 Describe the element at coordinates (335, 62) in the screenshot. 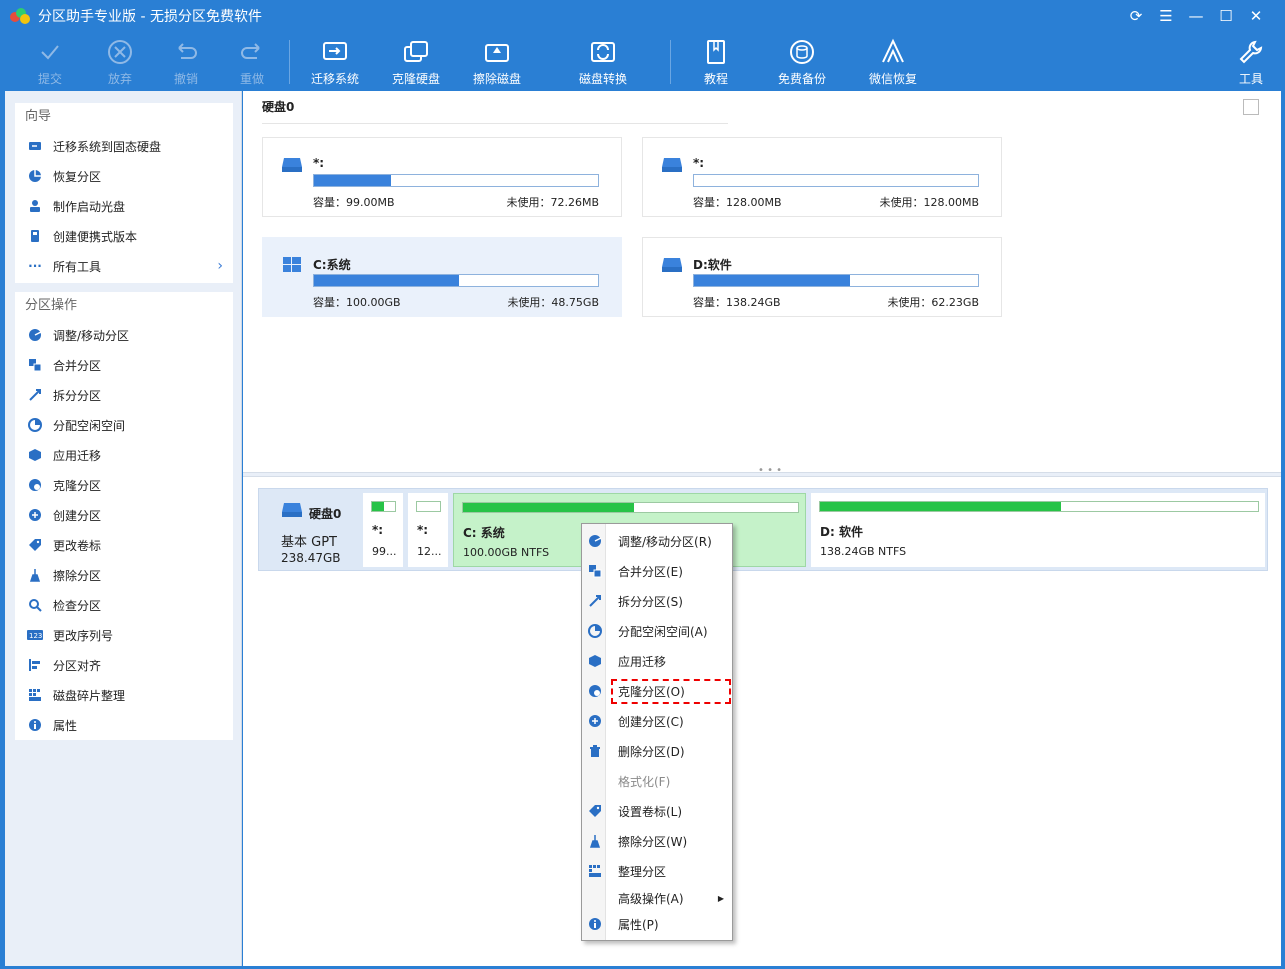

I see `migrate-system-button: 迁移系统` at that location.